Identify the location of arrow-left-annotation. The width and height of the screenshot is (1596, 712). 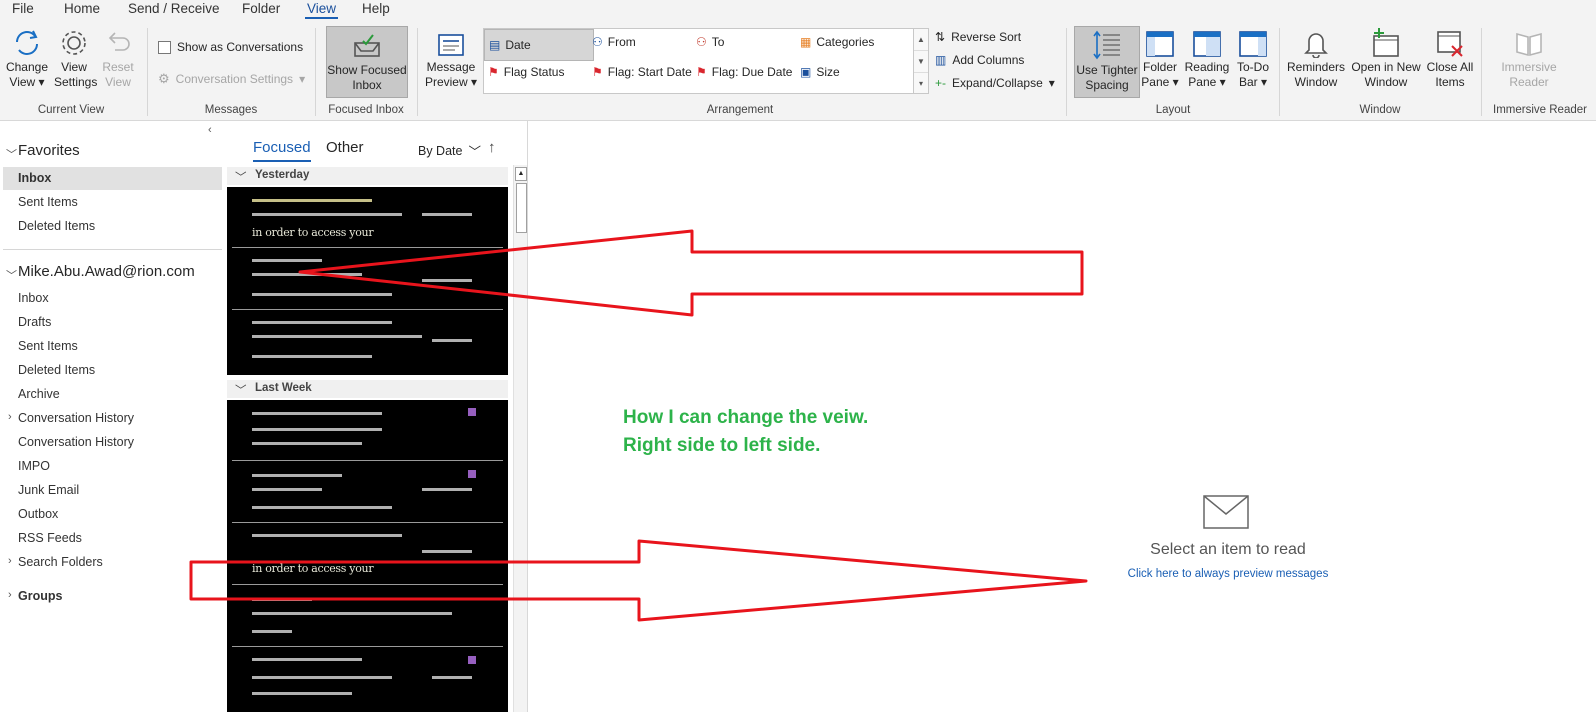
(691, 273).